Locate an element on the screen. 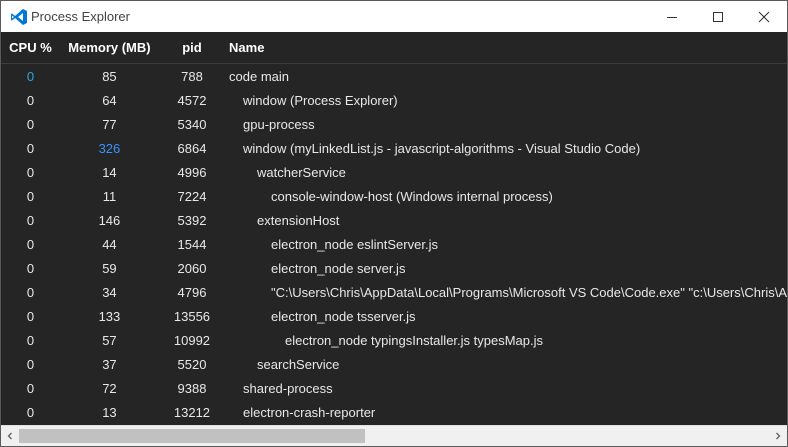 The height and width of the screenshot is (447, 788). cell-name: window (Process Explorer) is located at coordinates (320, 100).